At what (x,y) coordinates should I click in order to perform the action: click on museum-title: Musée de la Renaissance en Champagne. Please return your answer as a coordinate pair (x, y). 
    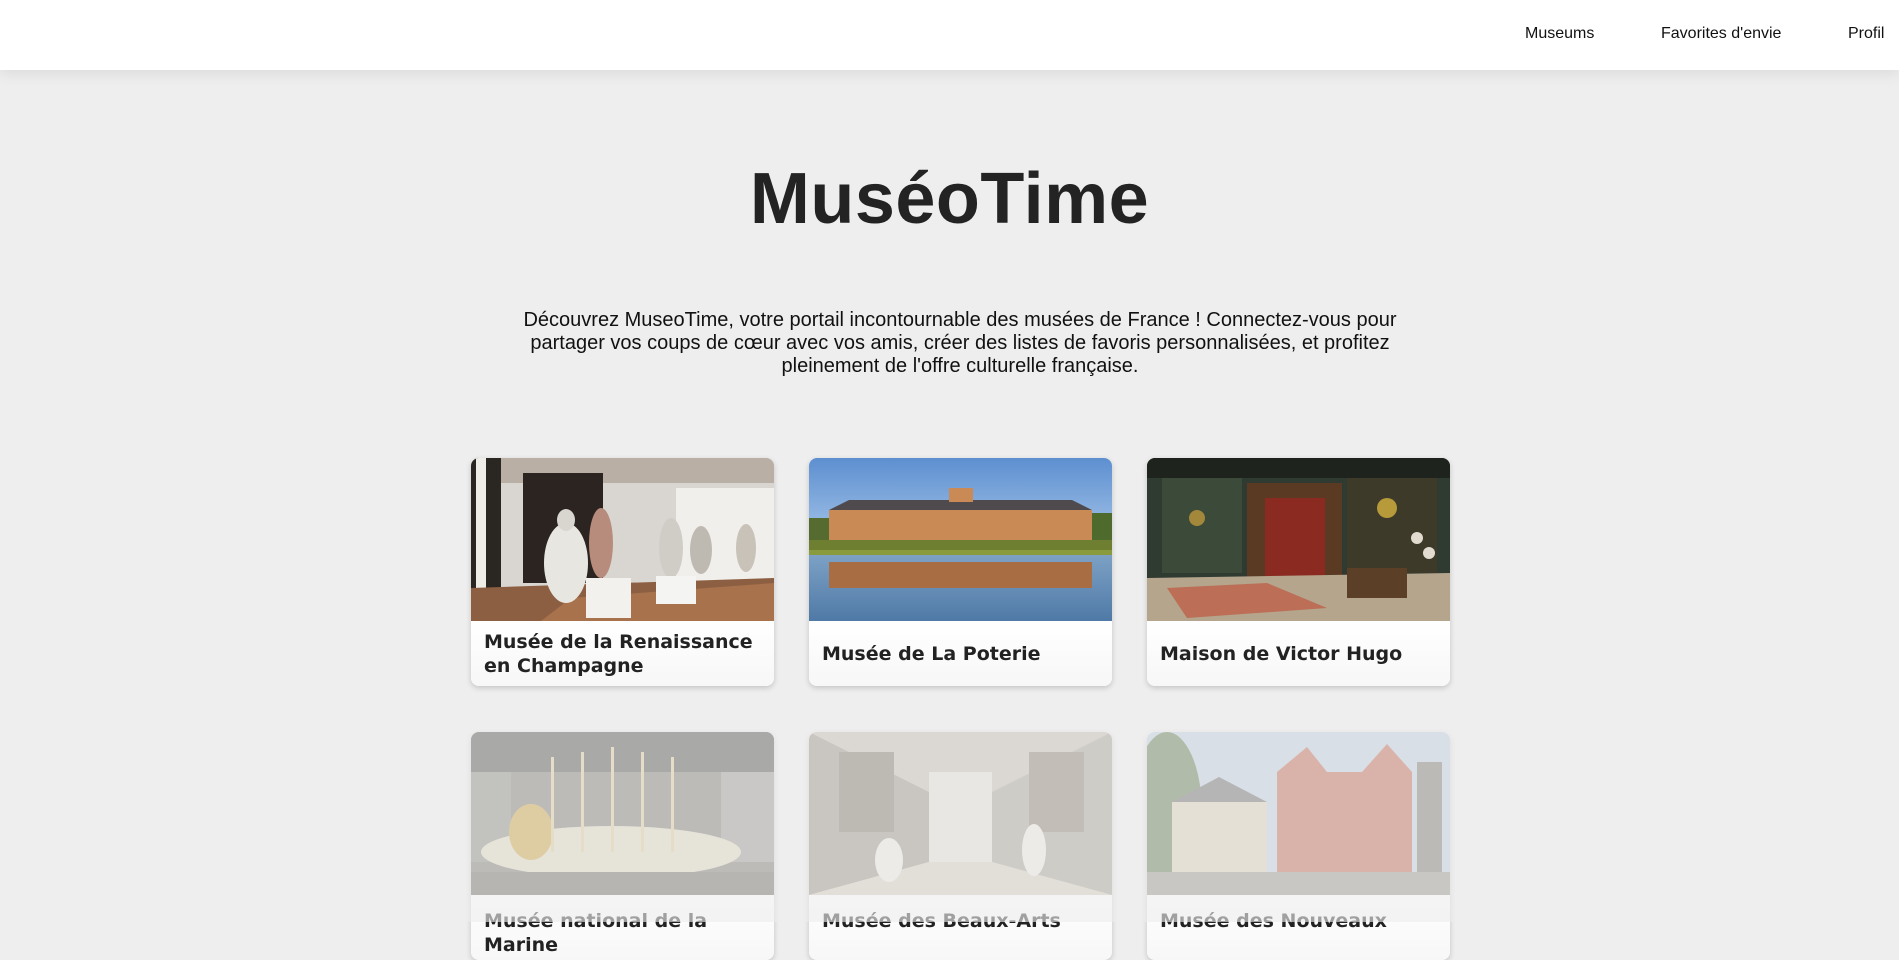
    Looking at the image, I should click on (618, 653).